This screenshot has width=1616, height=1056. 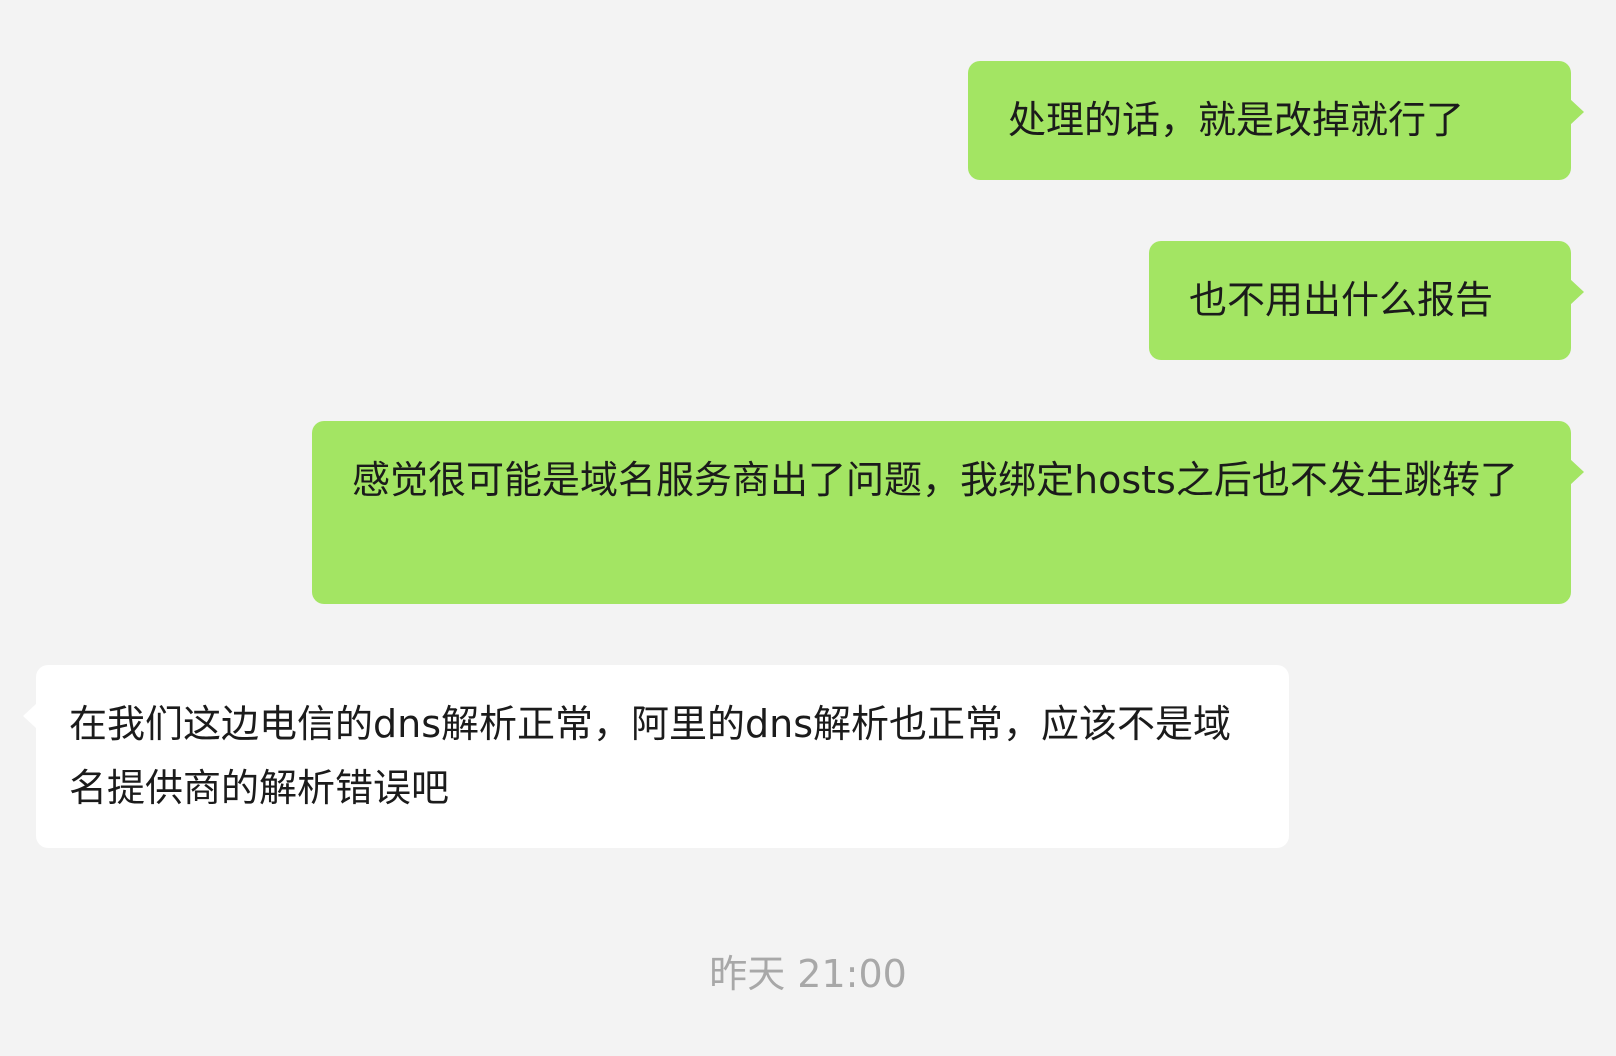 I want to click on outgoing-message-bubble: 也不用出什么报告, so click(x=1366, y=300).